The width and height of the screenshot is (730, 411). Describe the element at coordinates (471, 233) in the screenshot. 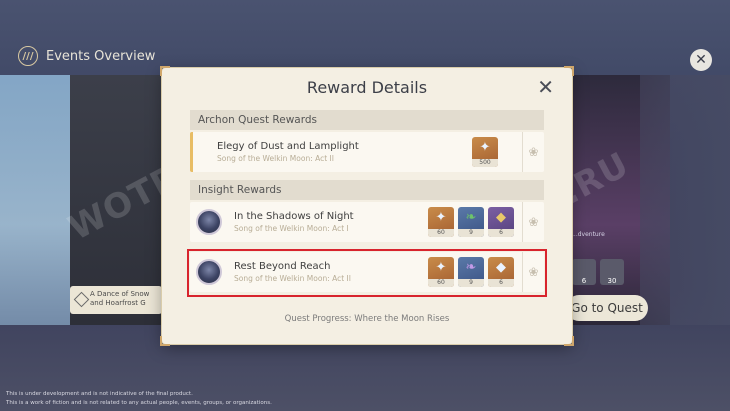

I see `reward-count: 9` at that location.